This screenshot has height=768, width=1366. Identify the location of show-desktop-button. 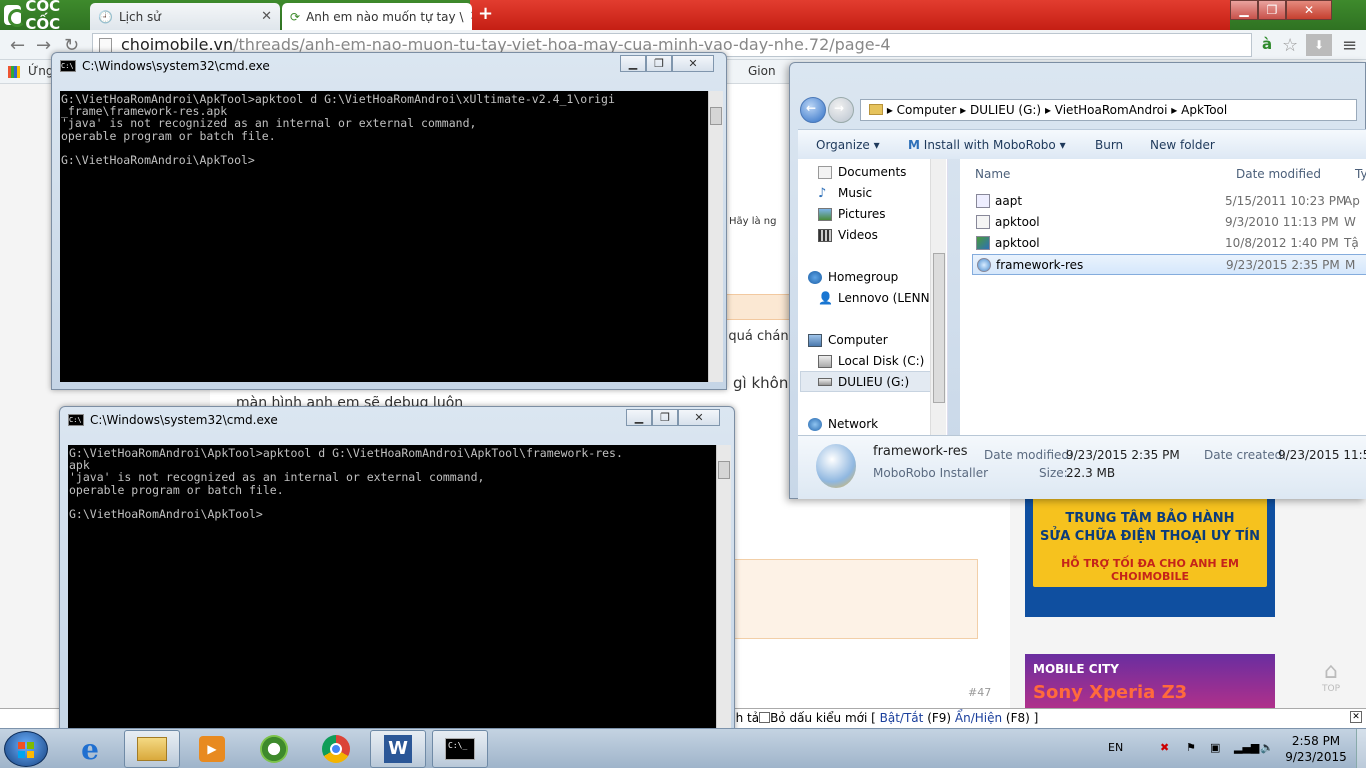
(1361, 748).